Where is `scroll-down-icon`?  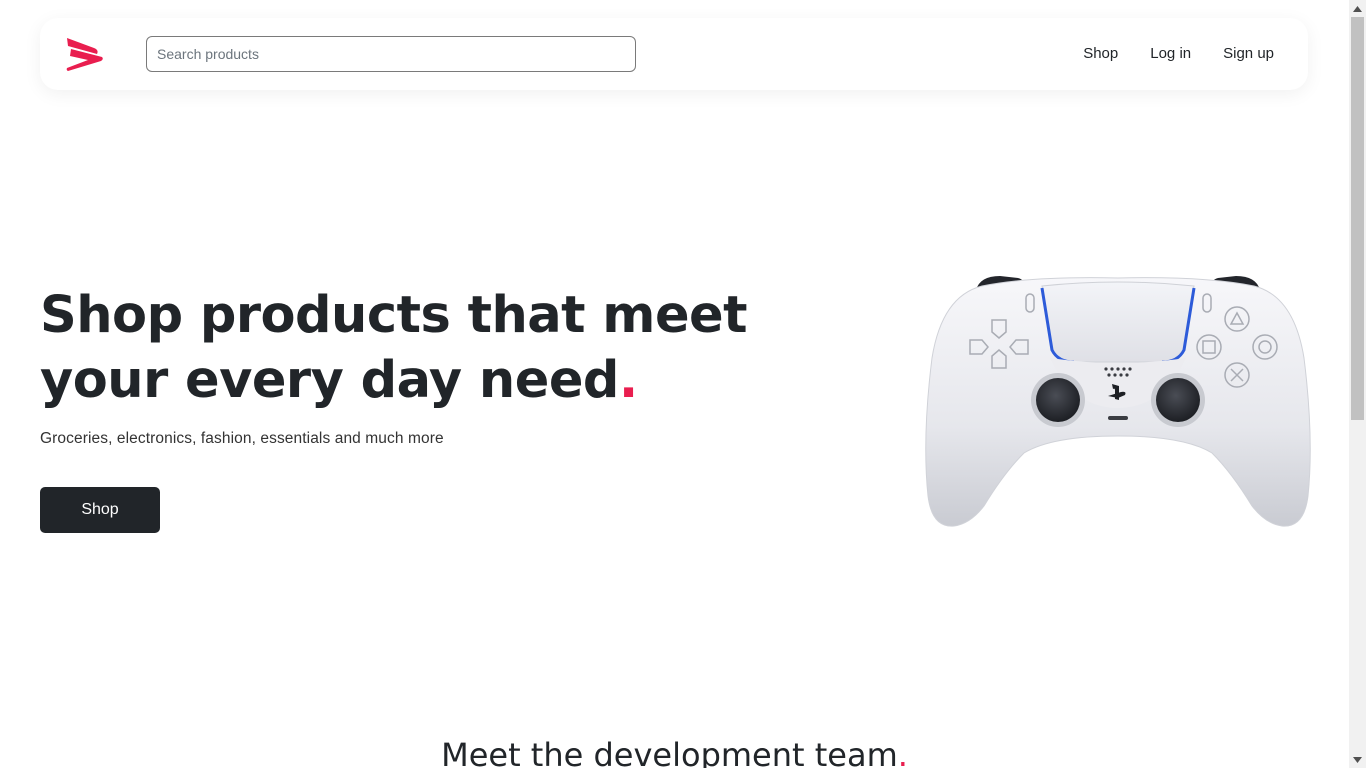
scroll-down-icon is located at coordinates (1357, 759).